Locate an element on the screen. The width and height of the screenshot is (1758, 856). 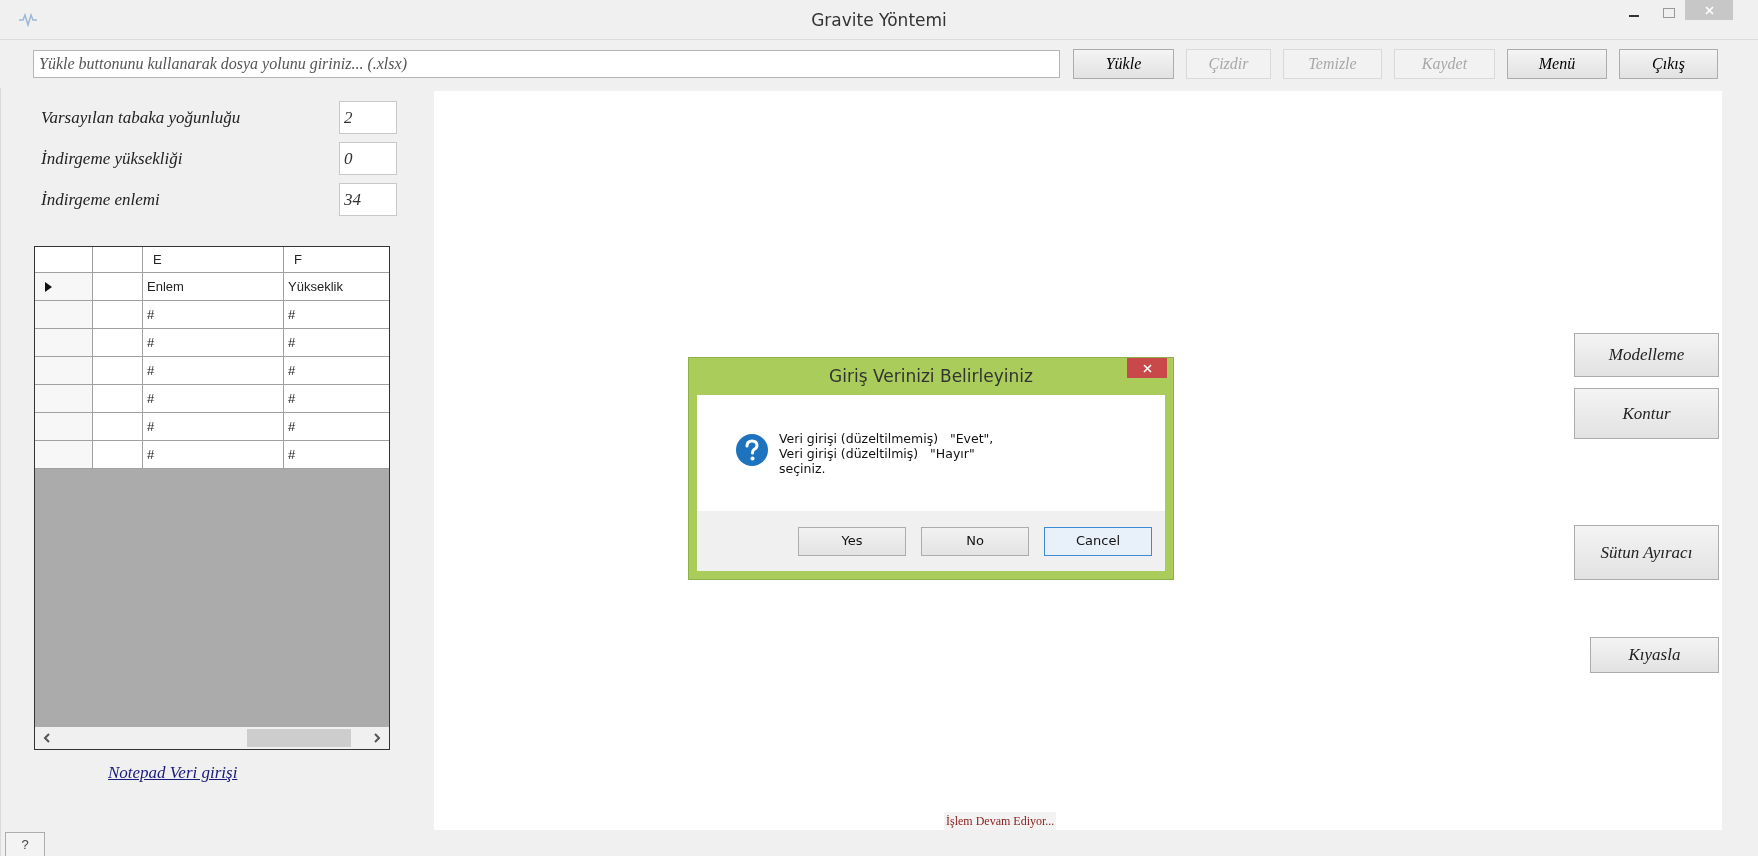
parameter-label: İndirgeme enlemi is located at coordinates (101, 199).